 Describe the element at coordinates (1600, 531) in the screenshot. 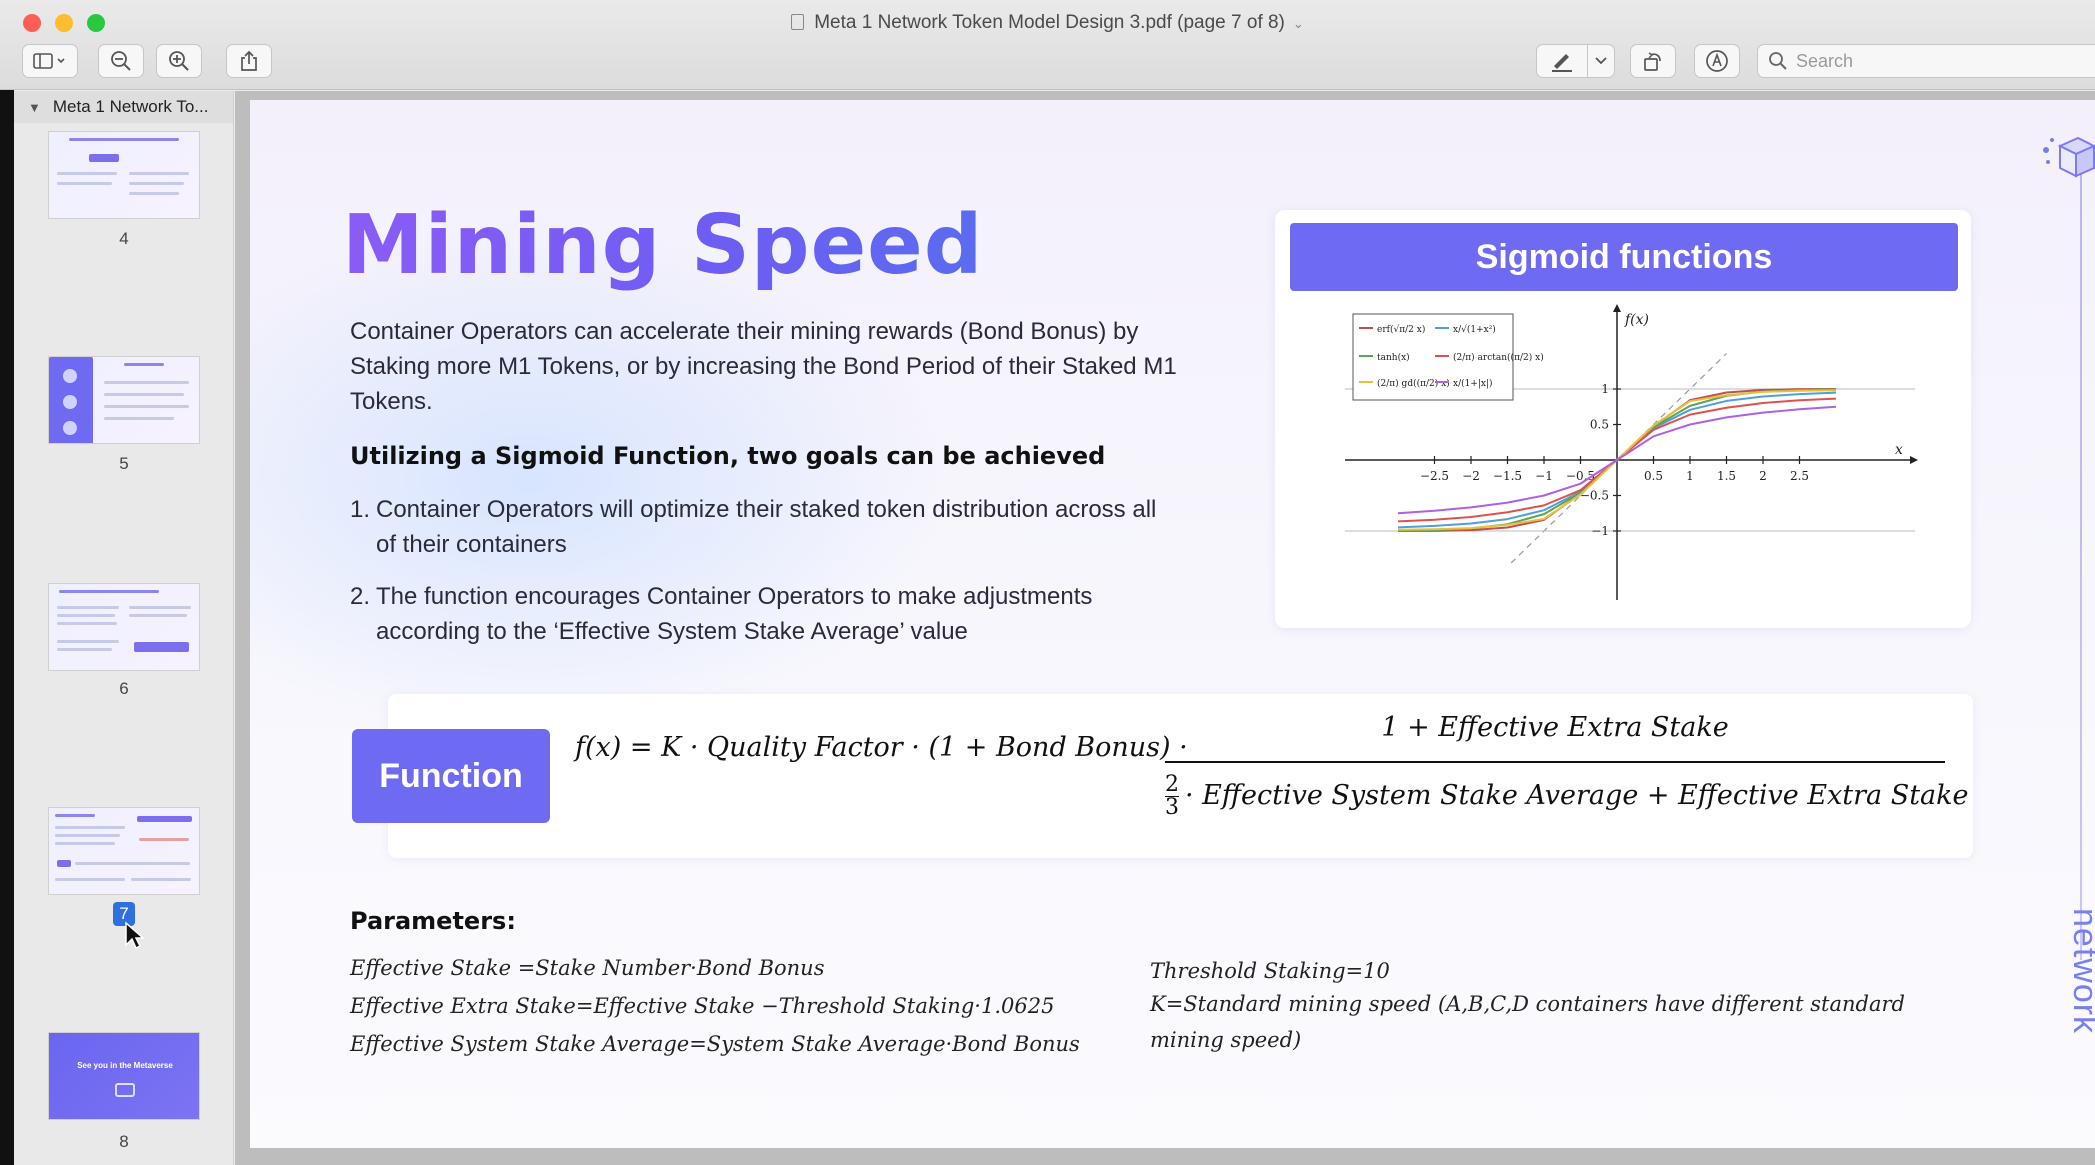

I see `y-tick-label: −1` at that location.